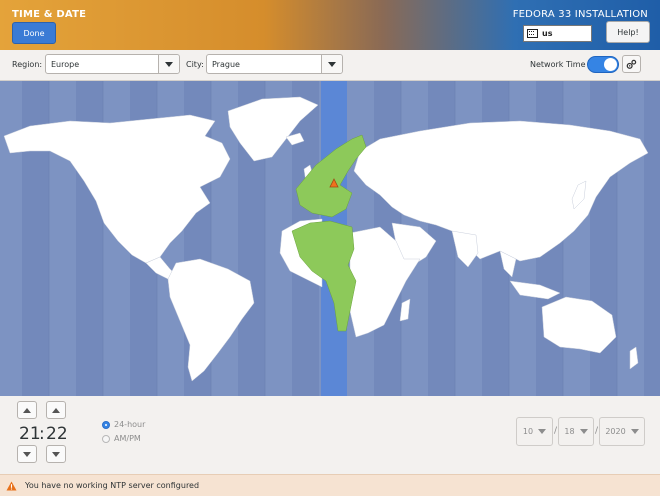 This screenshot has width=660, height=496. I want to click on hours-up-button, so click(27, 410).